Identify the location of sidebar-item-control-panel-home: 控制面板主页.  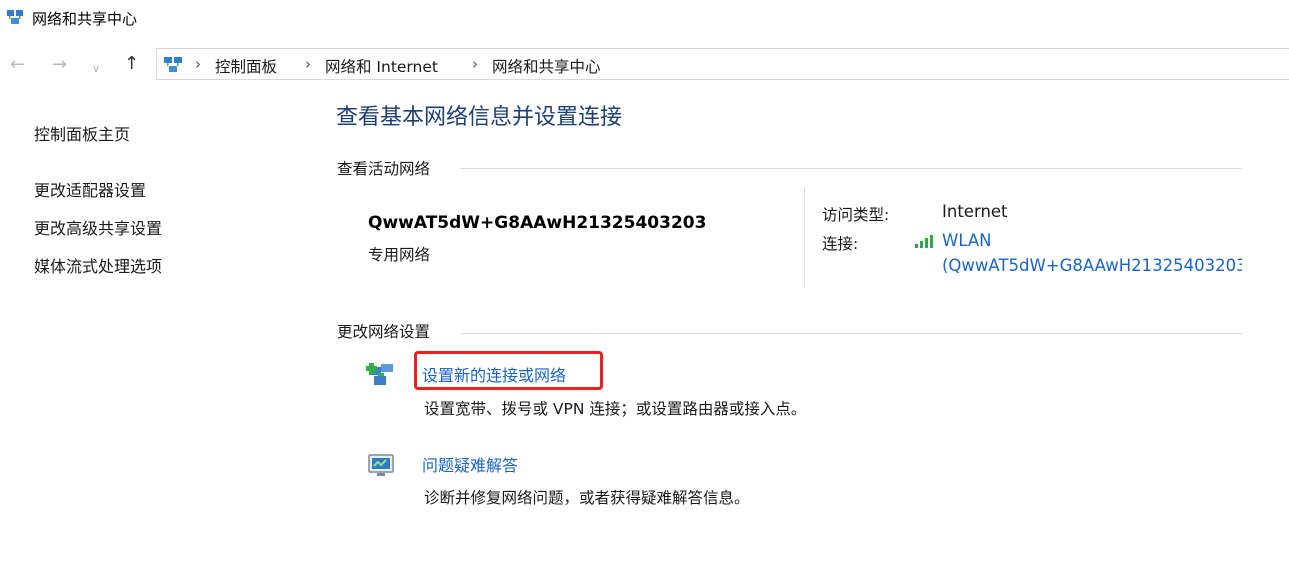
(82, 133).